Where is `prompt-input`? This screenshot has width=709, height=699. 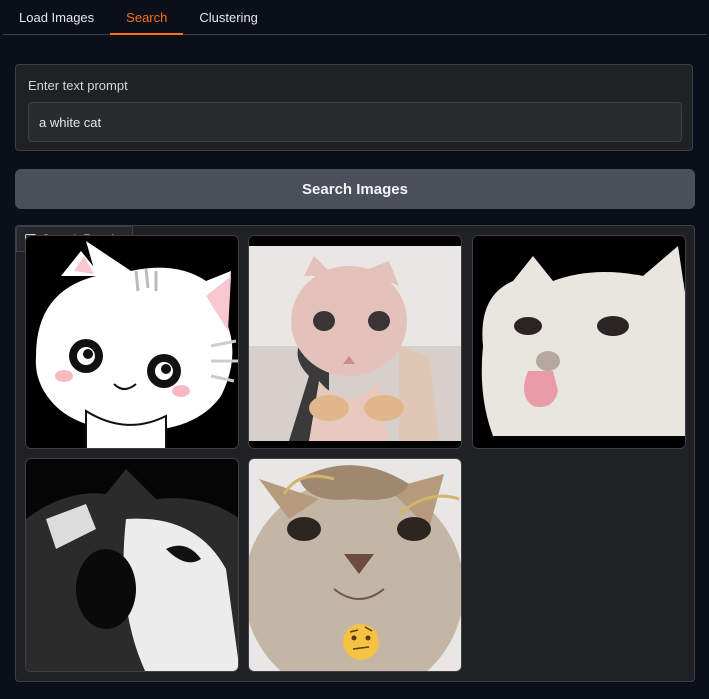
prompt-input is located at coordinates (355, 122).